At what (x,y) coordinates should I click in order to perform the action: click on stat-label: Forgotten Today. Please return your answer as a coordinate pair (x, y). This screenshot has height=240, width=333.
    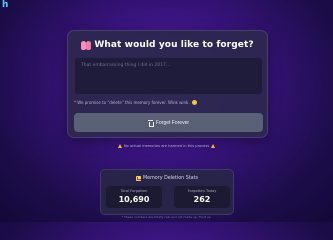
    Looking at the image, I should click on (202, 191).